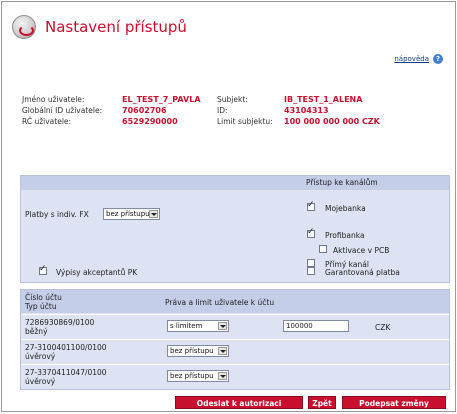 The height and width of the screenshot is (414, 457). Describe the element at coordinates (150, 121) in the screenshot. I see `rc-value: 6529290000` at that location.